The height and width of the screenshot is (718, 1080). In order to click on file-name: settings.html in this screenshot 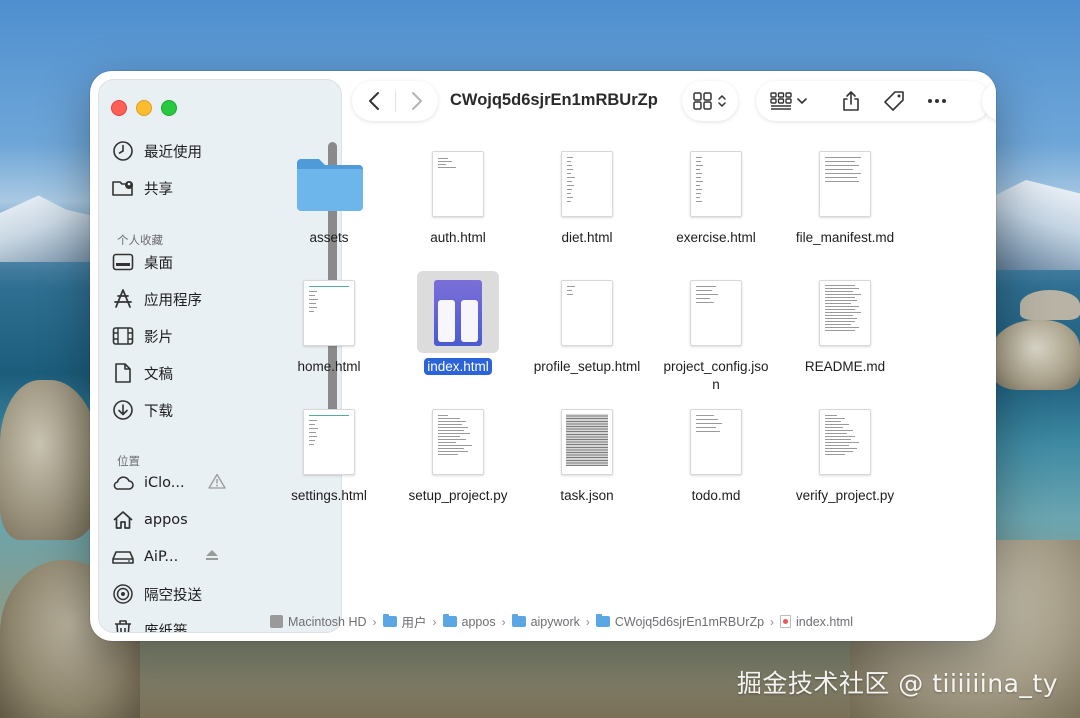, I will do `click(329, 495)`.